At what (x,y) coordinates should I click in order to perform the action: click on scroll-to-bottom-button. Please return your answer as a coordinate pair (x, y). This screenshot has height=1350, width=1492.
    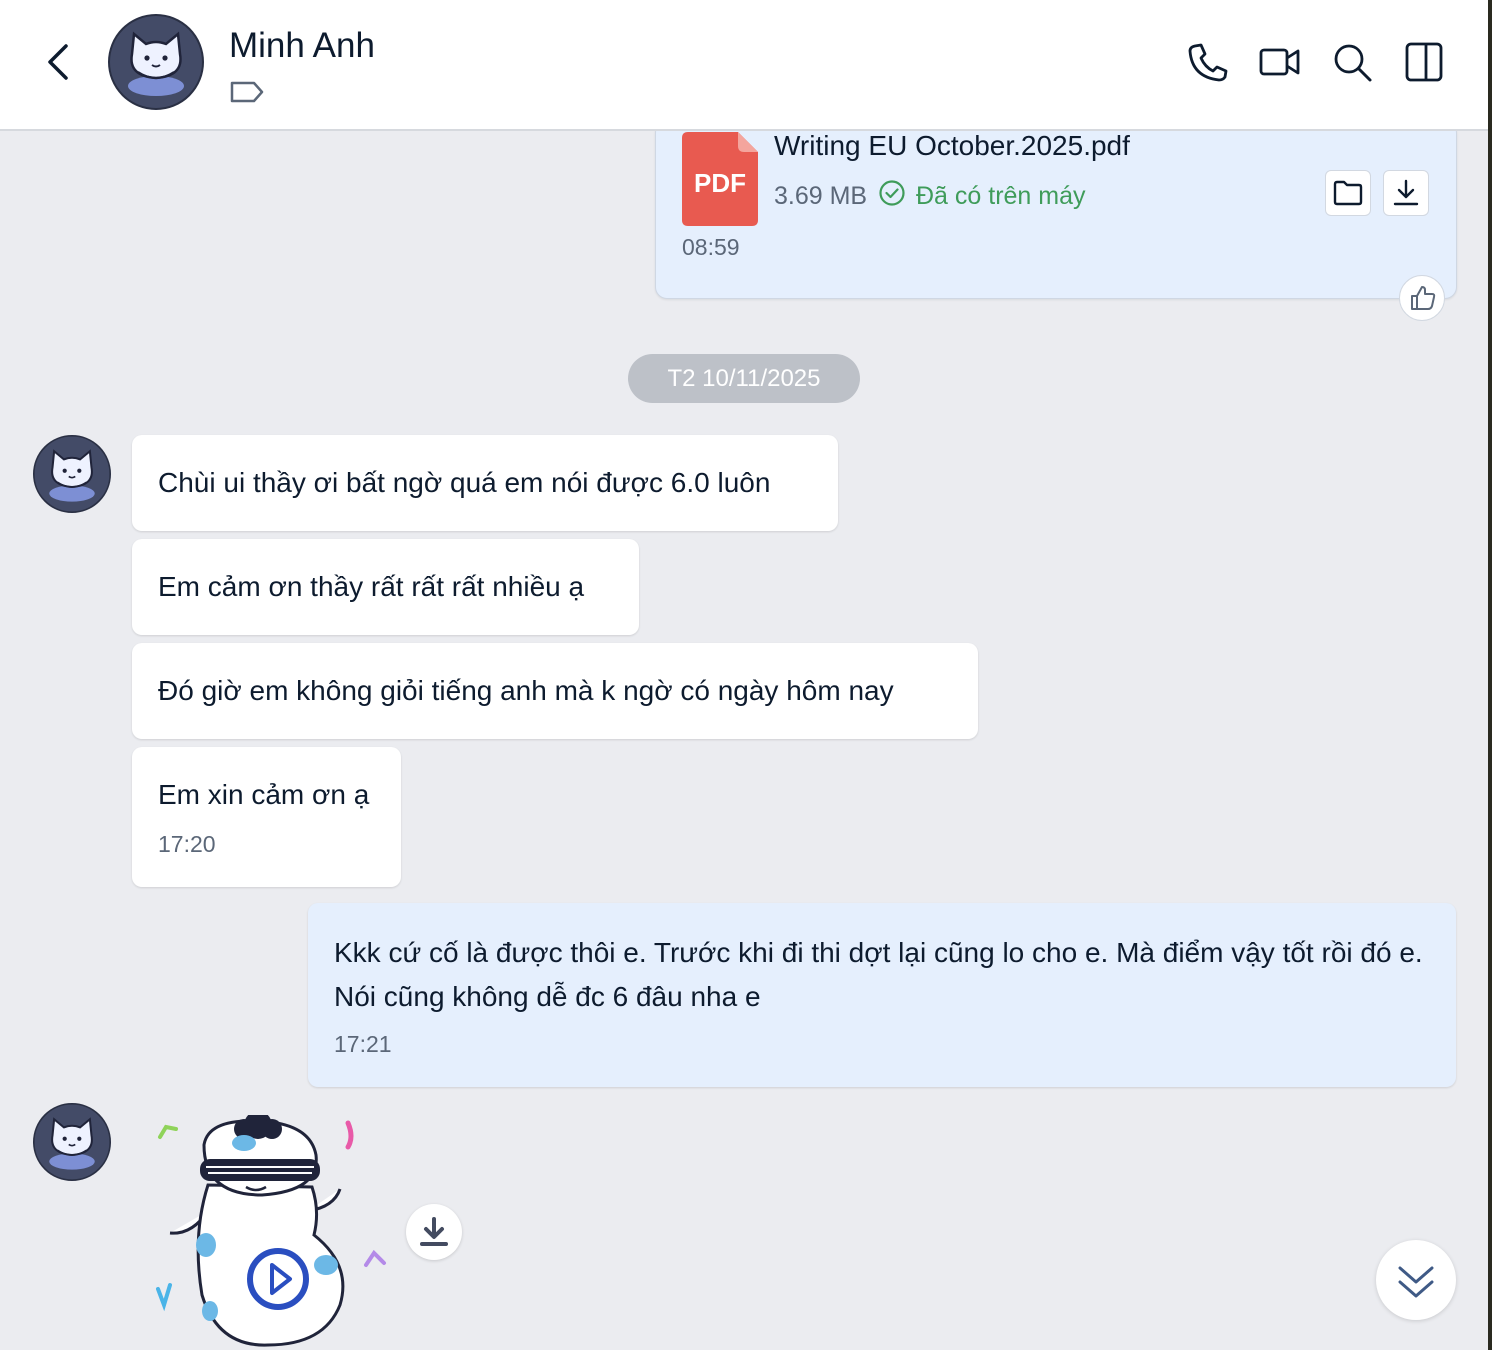
    Looking at the image, I should click on (1416, 1280).